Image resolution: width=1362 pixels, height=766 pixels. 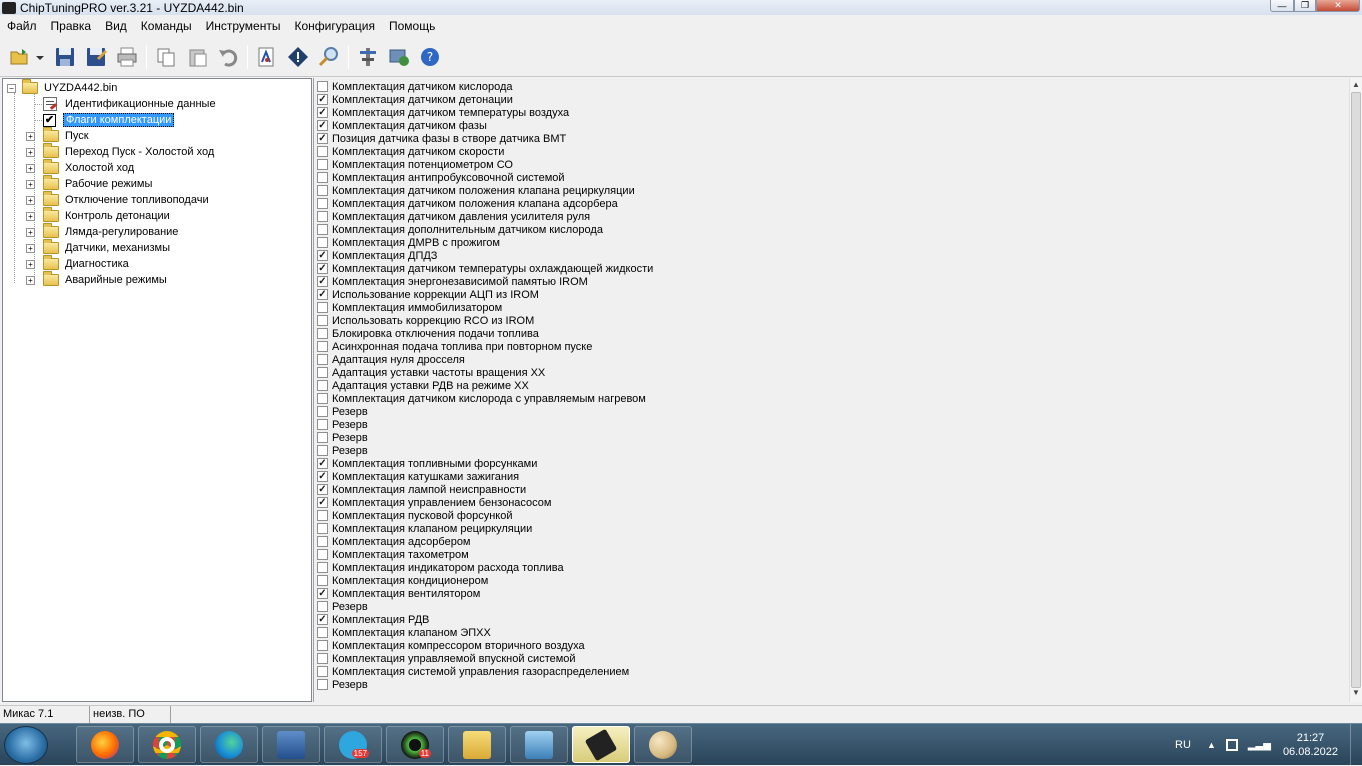 What do you see at coordinates (415, 515) in the screenshot?
I see `flag-row: Комплектация пусковой форсункой` at bounding box center [415, 515].